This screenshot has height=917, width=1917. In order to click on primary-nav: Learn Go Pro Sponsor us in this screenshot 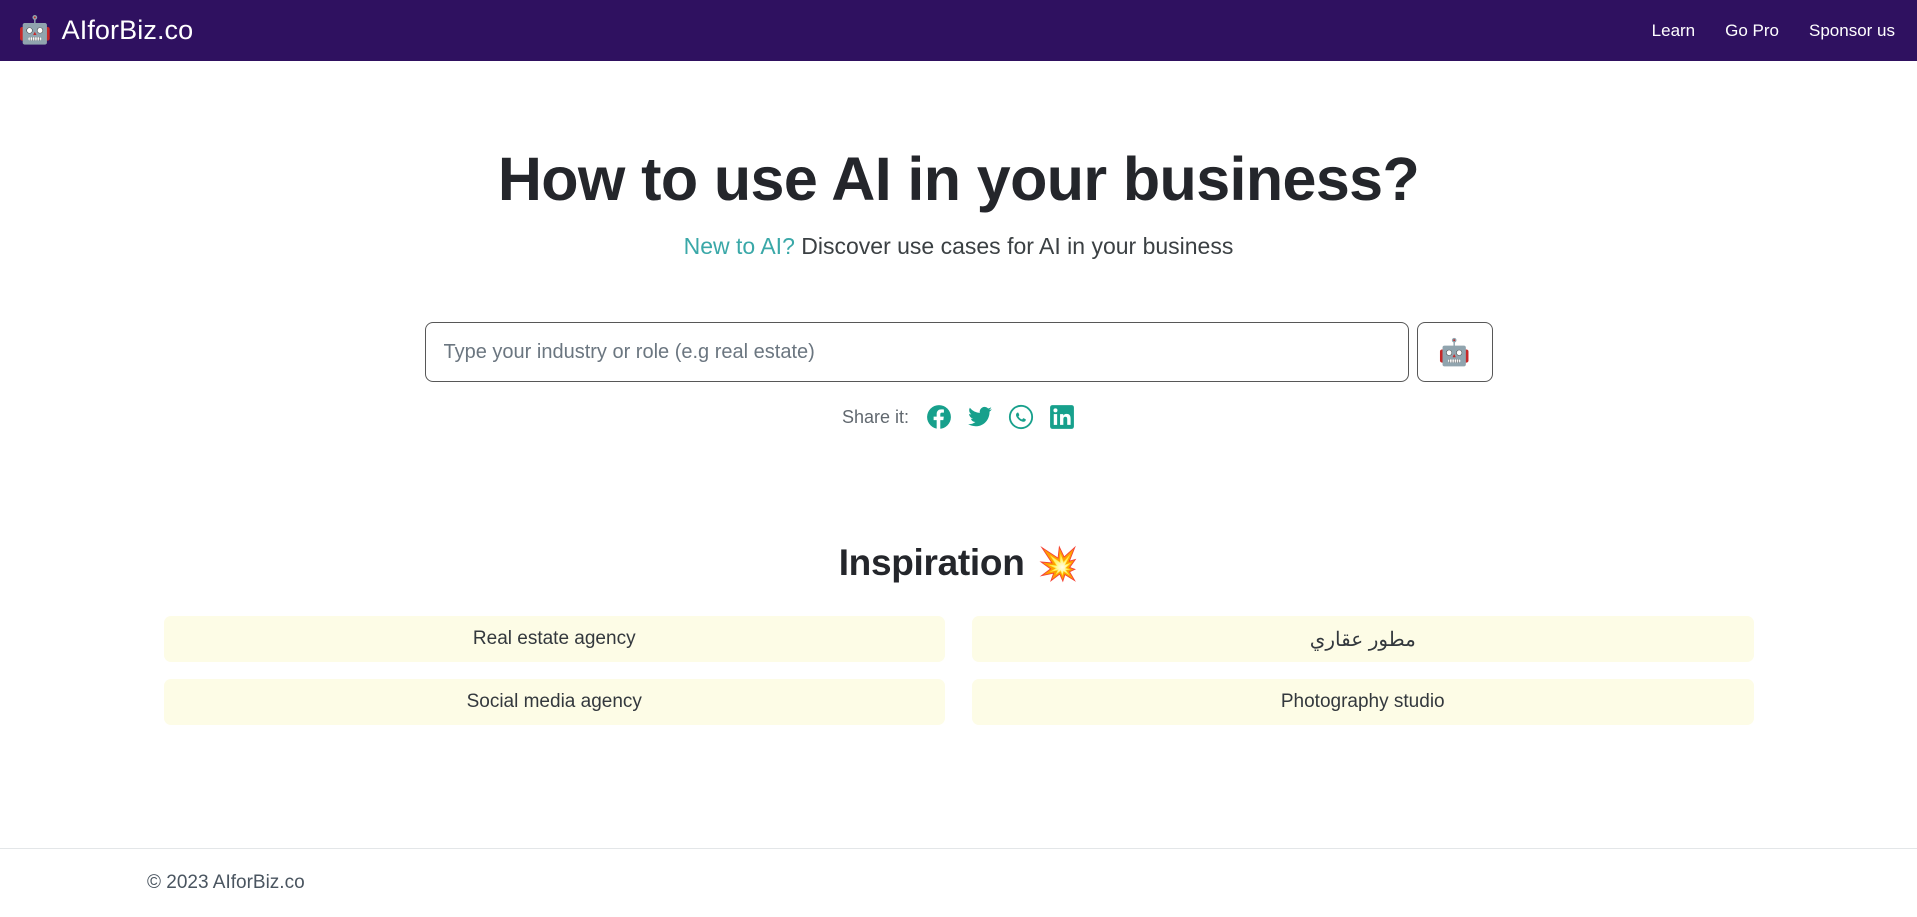, I will do `click(1773, 31)`.